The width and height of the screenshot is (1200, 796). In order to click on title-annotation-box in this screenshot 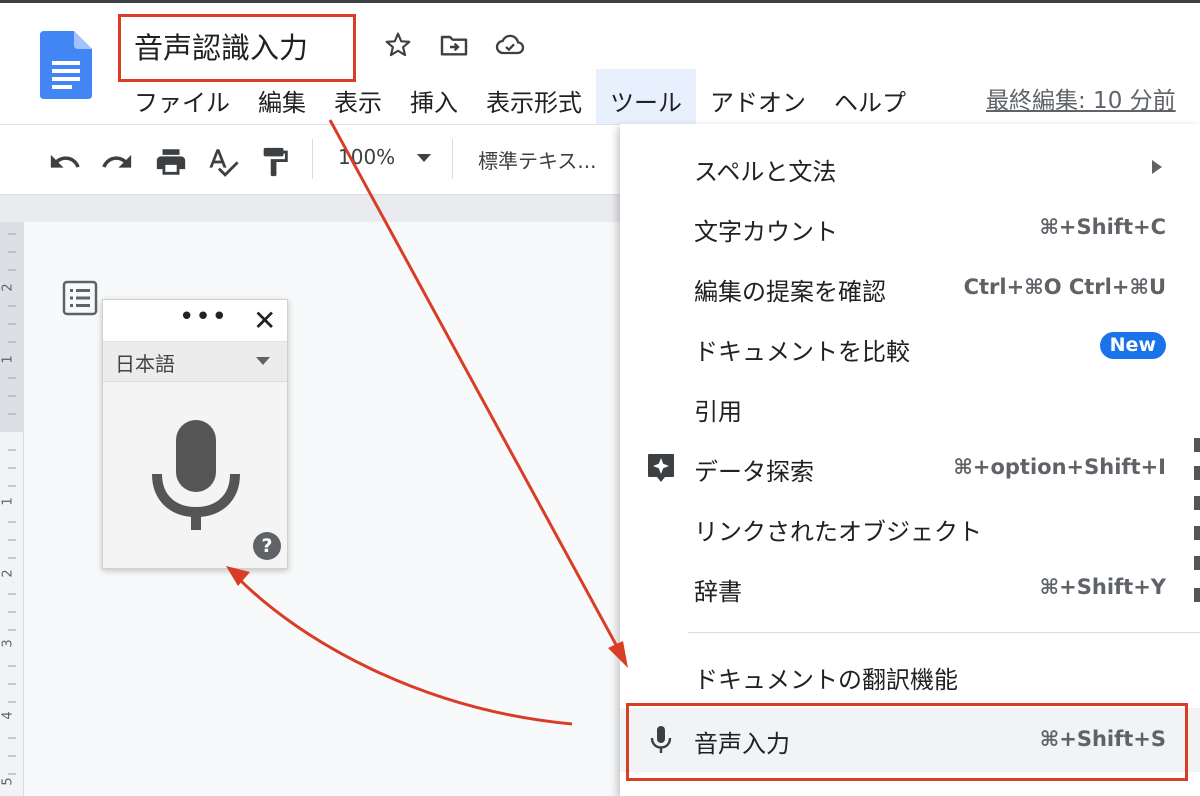, I will do `click(237, 48)`.